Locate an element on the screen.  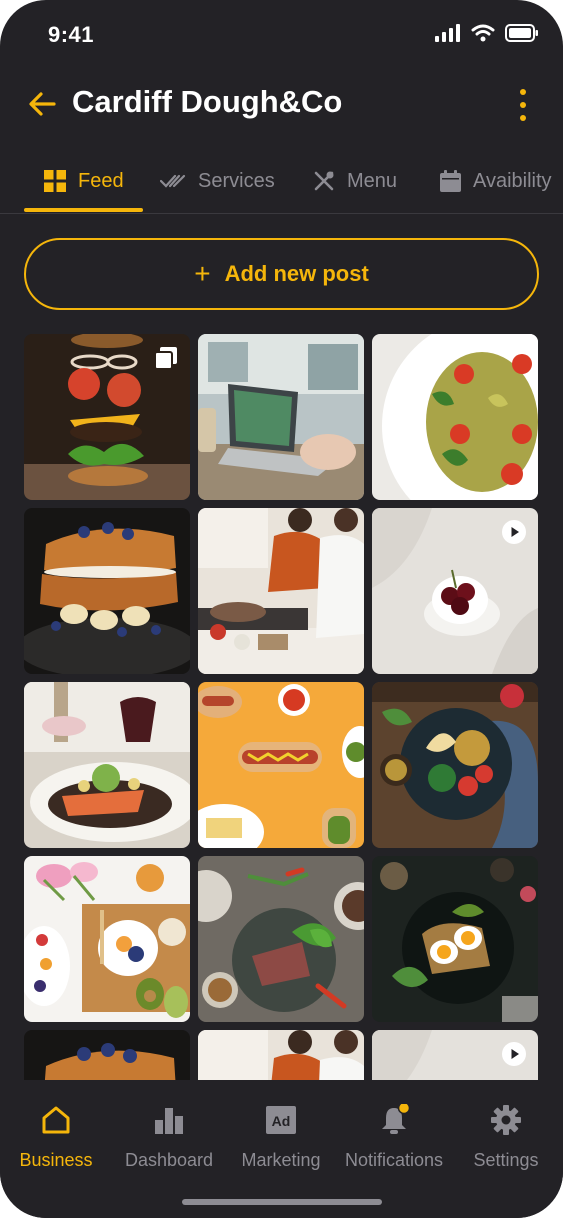
nav-dashboard: Dashboard is located at coordinates (169, 1137).